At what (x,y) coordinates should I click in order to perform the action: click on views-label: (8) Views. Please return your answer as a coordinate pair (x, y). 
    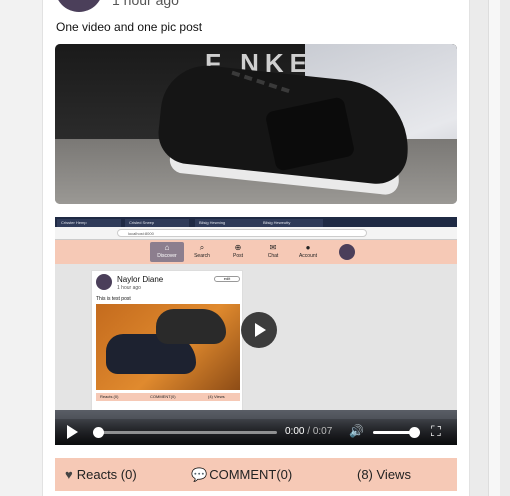
    Looking at the image, I should click on (384, 474).